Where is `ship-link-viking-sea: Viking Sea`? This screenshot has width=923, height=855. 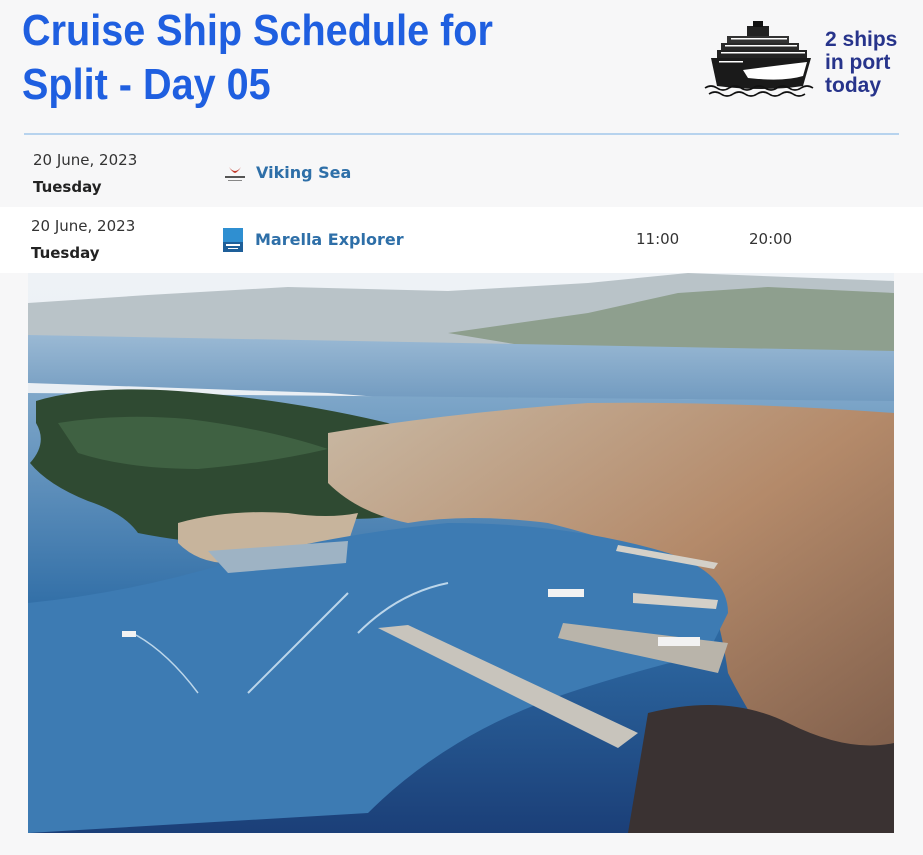
ship-link-viking-sea: Viking Sea is located at coordinates (303, 172).